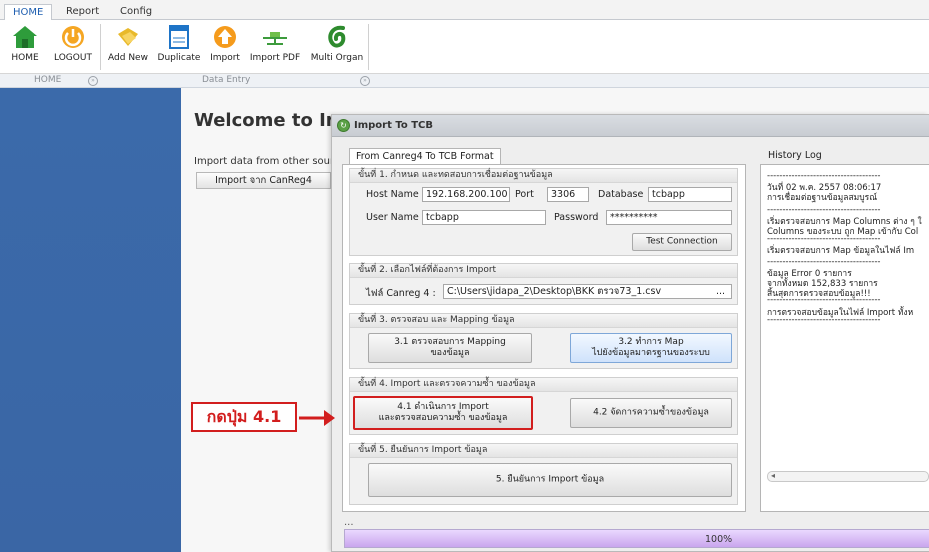  I want to click on manage-duplicates-button: 4.2 จัดการความซ้ำของข้อมูล, so click(651, 413).